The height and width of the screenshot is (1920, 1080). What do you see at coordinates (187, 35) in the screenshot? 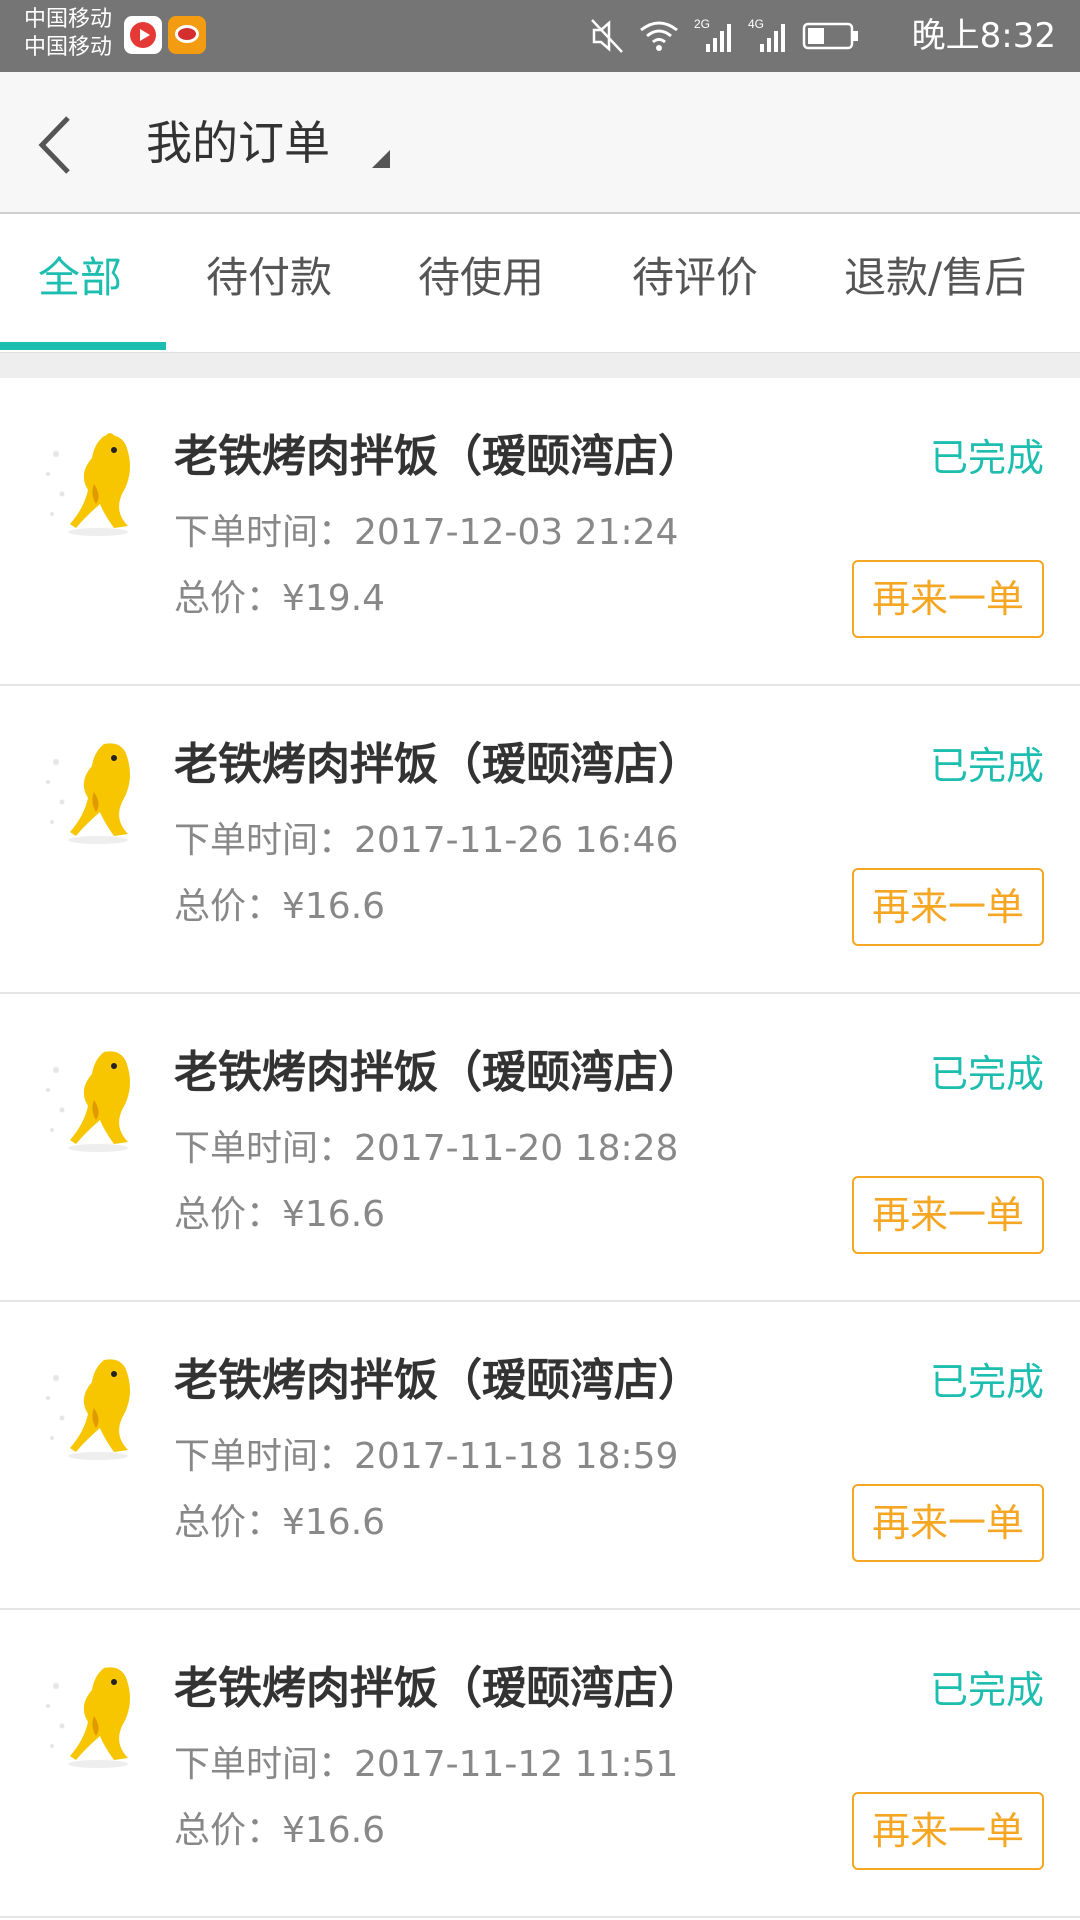
I see `weibo-app-icon` at bounding box center [187, 35].